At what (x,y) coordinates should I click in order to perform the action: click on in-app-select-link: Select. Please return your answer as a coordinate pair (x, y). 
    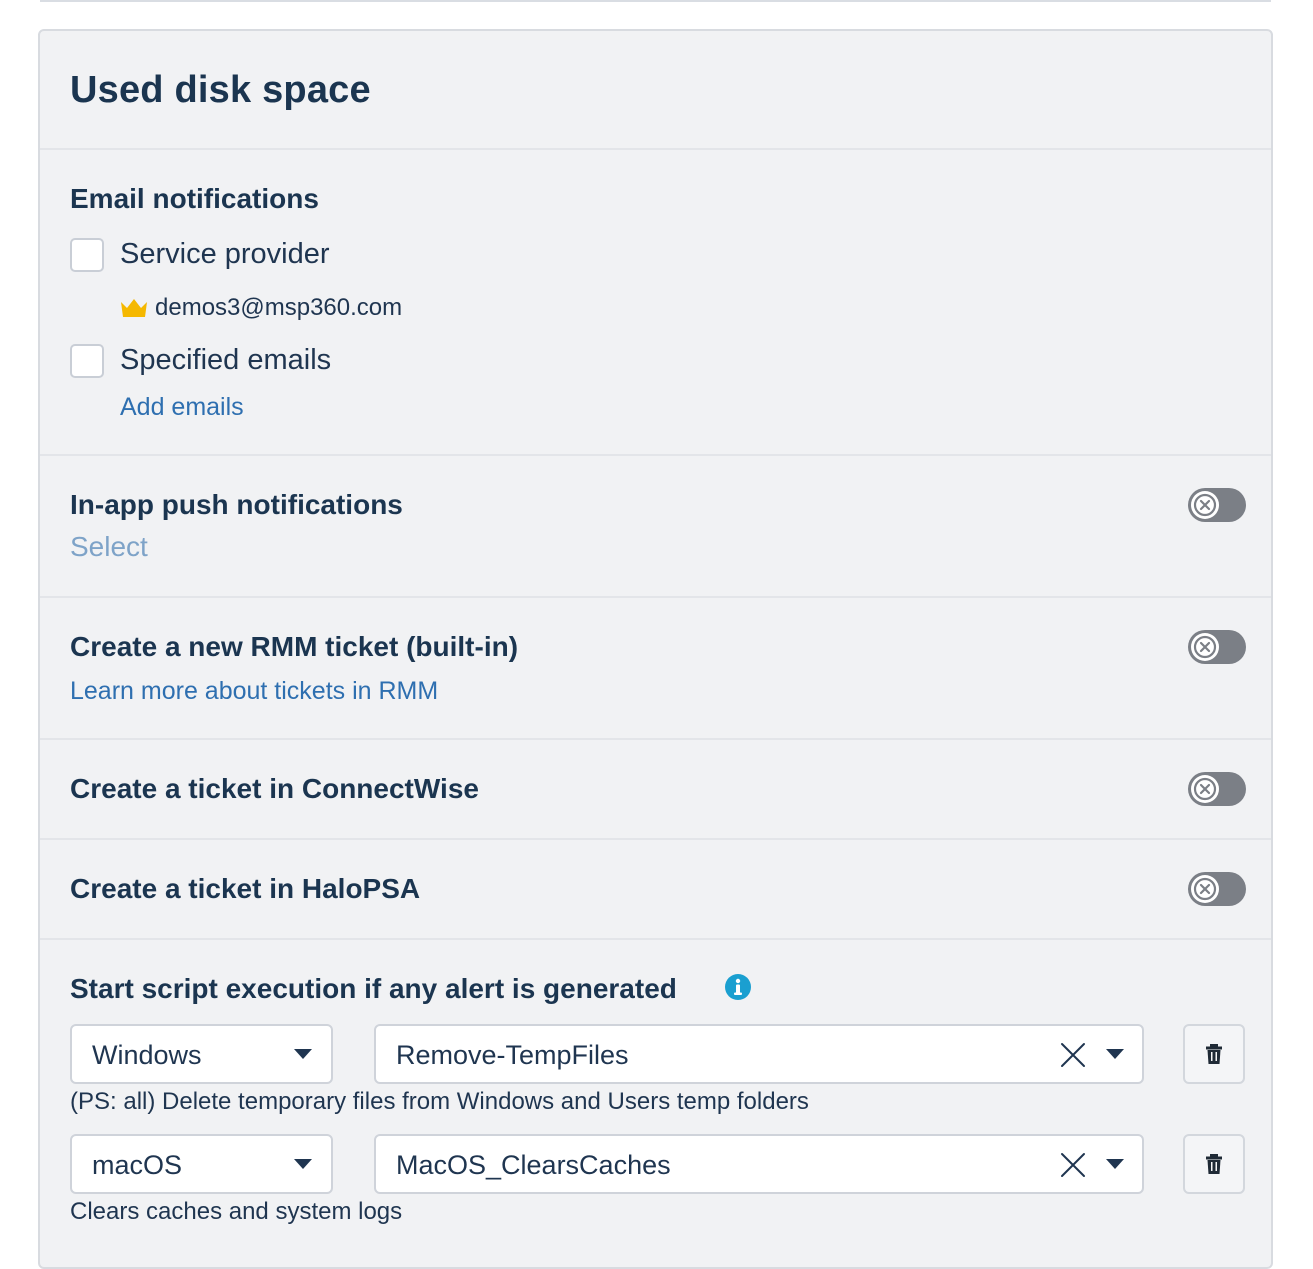
    Looking at the image, I should click on (109, 547).